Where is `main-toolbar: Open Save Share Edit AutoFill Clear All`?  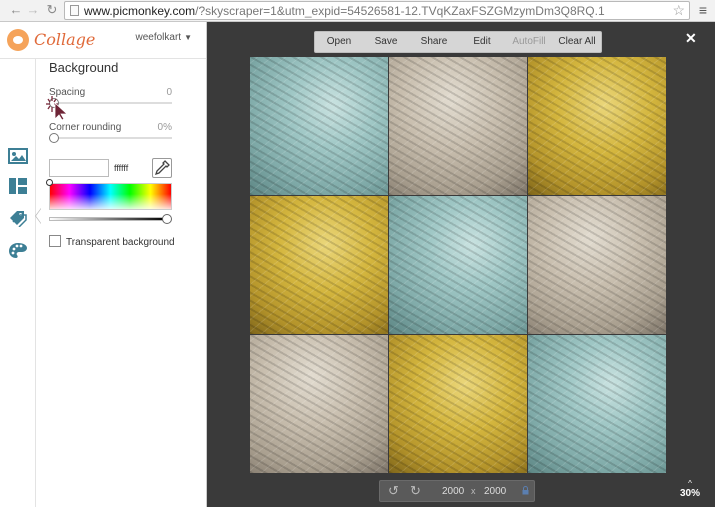
main-toolbar: Open Save Share Edit AutoFill Clear All is located at coordinates (458, 42).